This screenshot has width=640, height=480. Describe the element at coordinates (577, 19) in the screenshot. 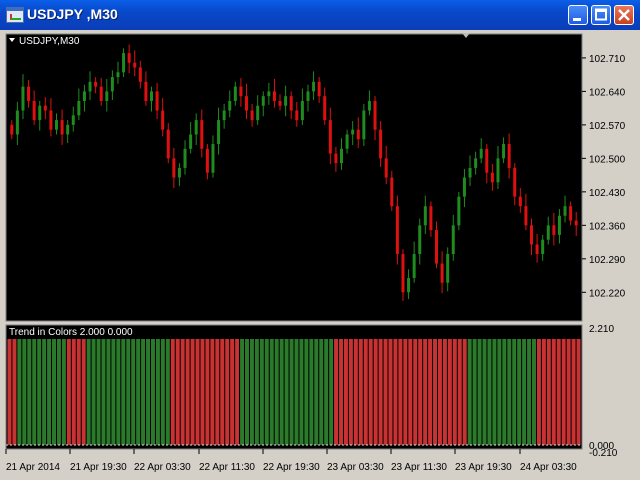

I see `minimize-icon` at that location.